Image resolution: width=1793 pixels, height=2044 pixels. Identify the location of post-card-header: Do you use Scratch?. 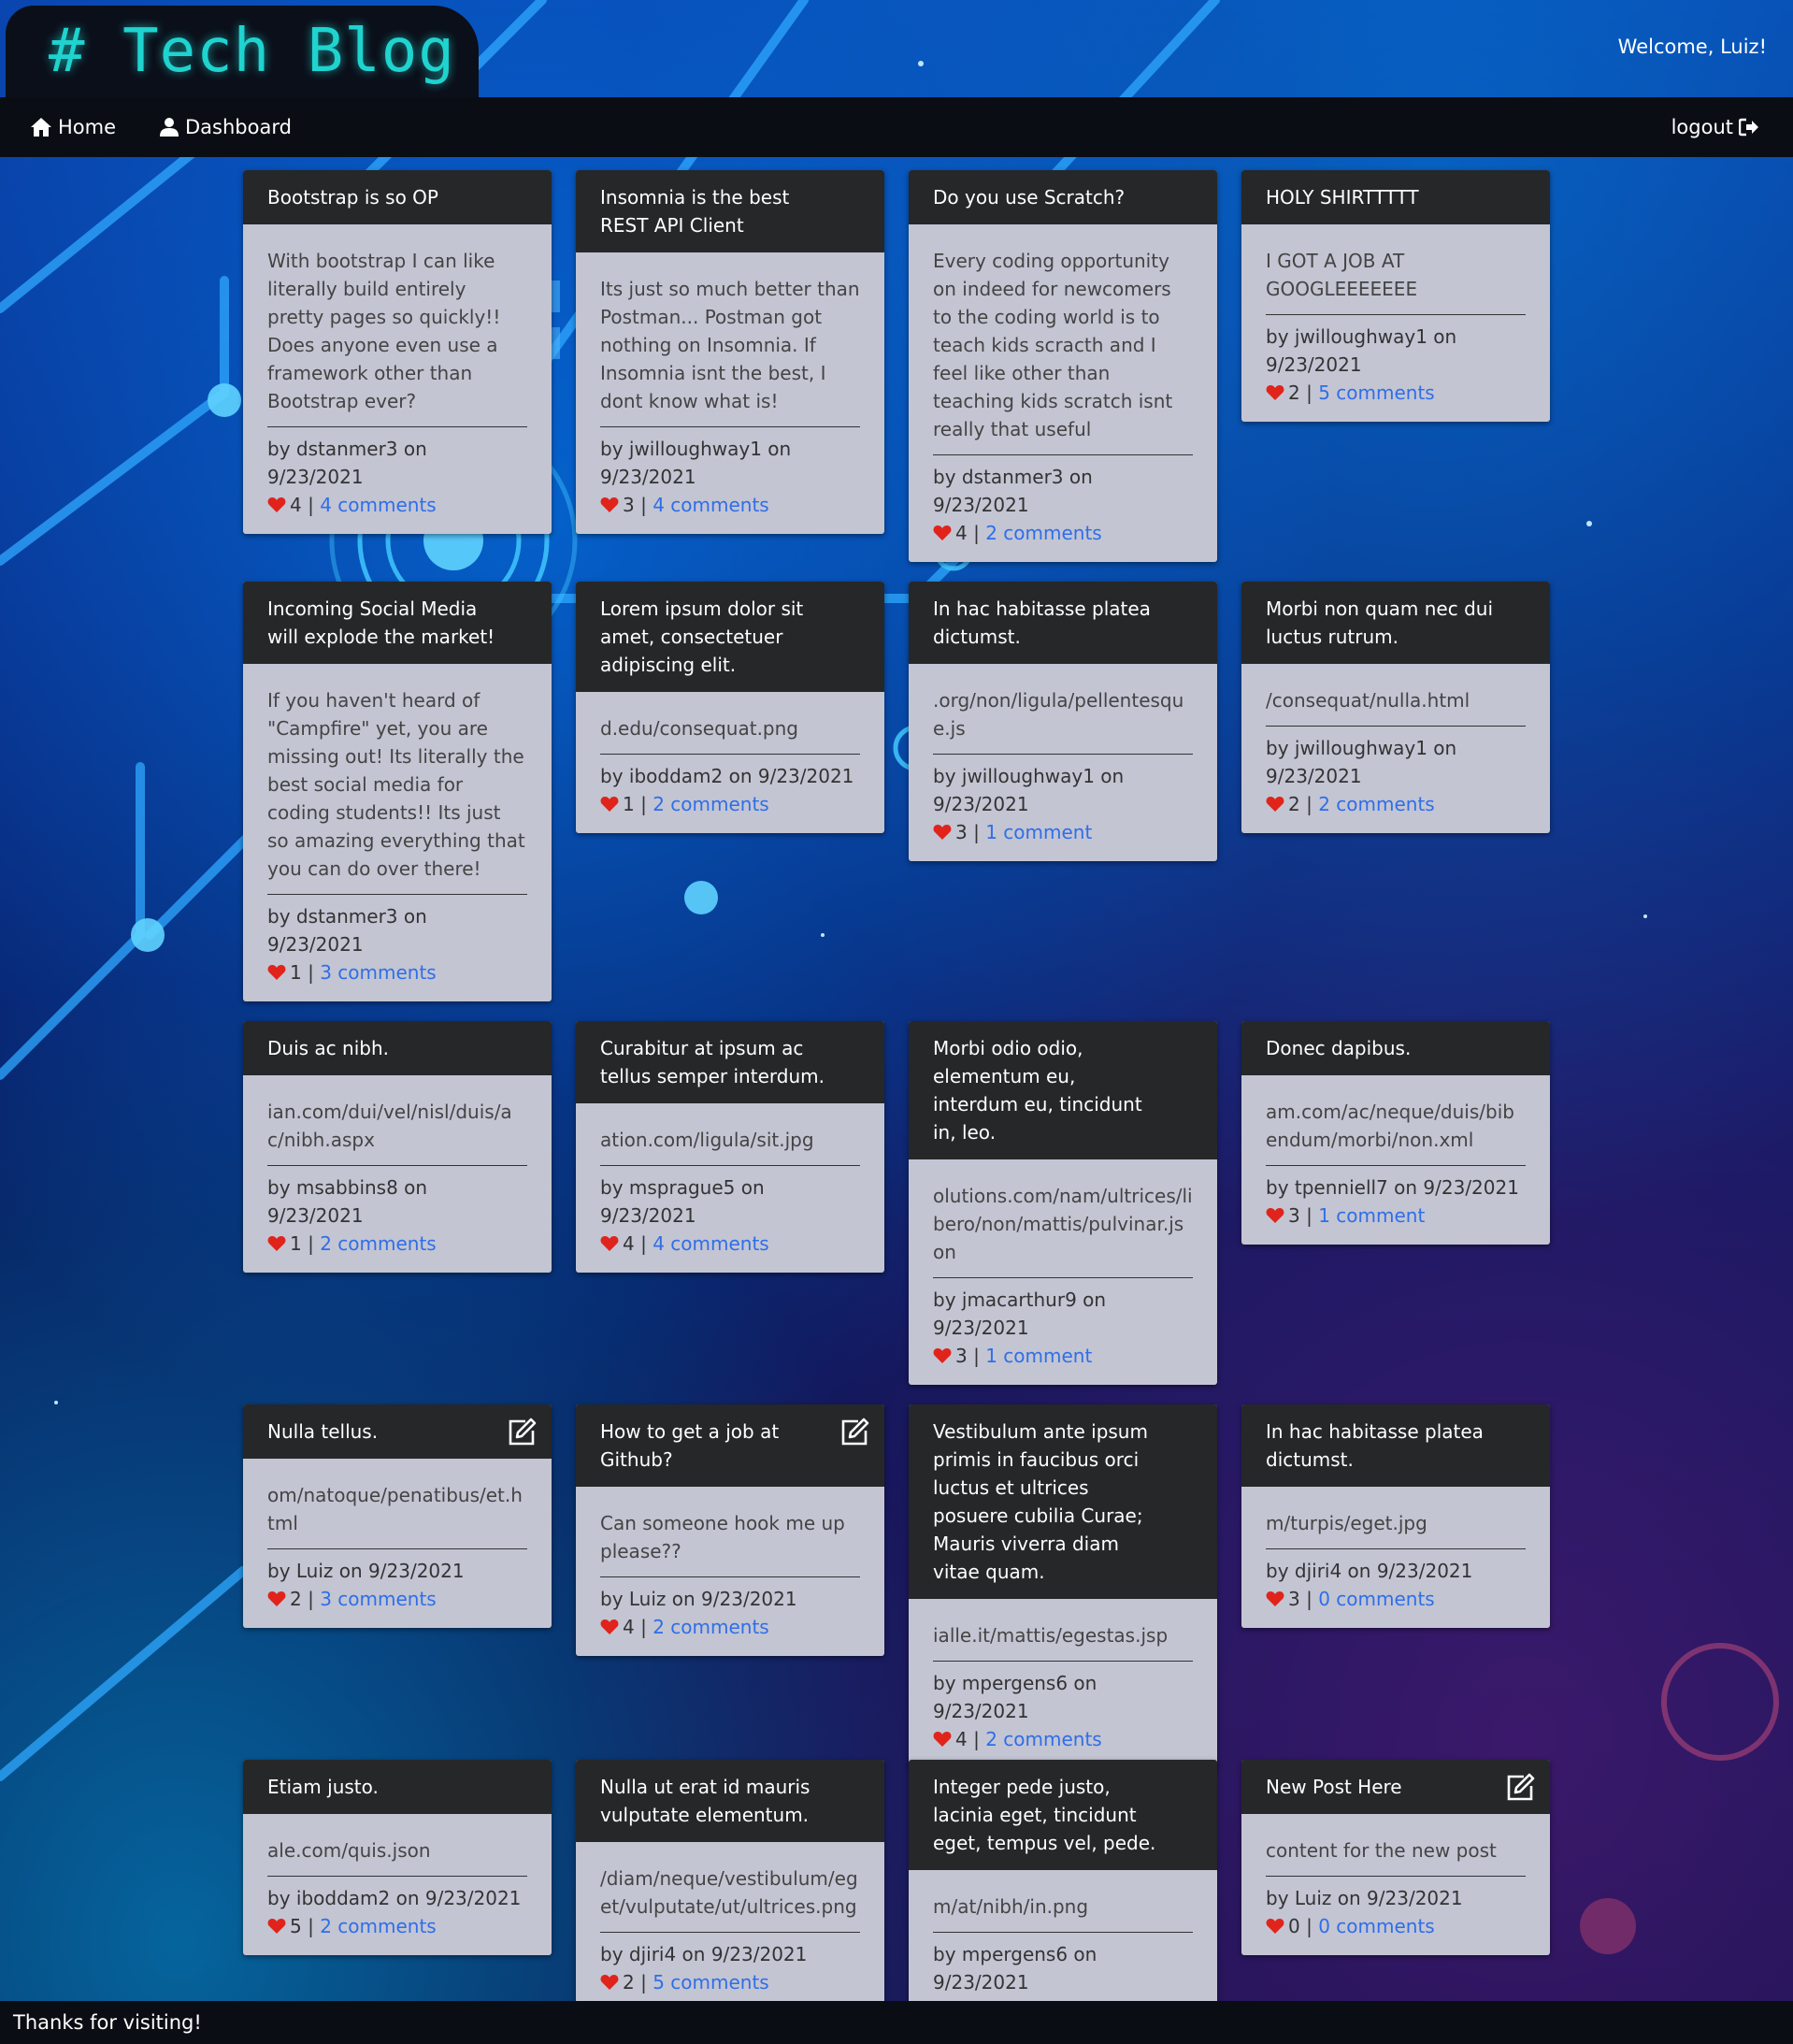
(1063, 197).